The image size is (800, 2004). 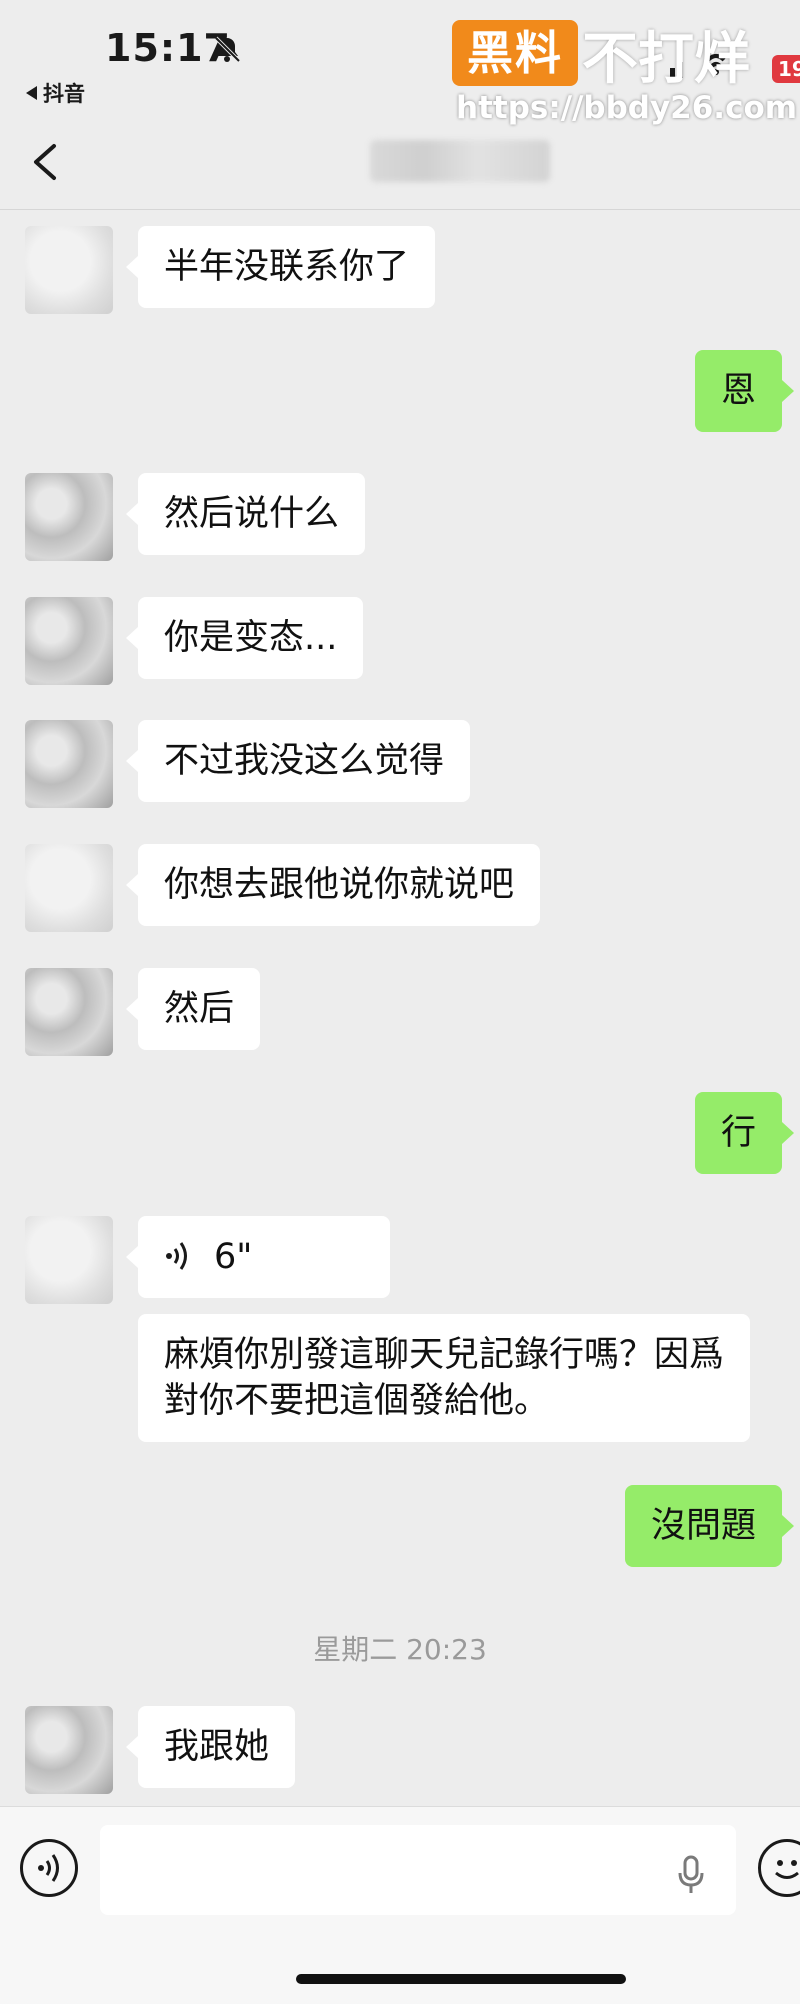 What do you see at coordinates (193, 1009) in the screenshot?
I see `message-incoming: 然后` at bounding box center [193, 1009].